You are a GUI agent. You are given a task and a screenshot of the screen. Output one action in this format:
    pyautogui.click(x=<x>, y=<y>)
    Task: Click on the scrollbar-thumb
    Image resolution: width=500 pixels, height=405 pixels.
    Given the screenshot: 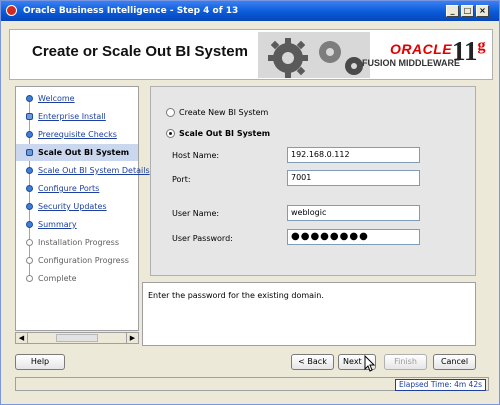 What is the action you would take?
    pyautogui.click(x=77, y=338)
    